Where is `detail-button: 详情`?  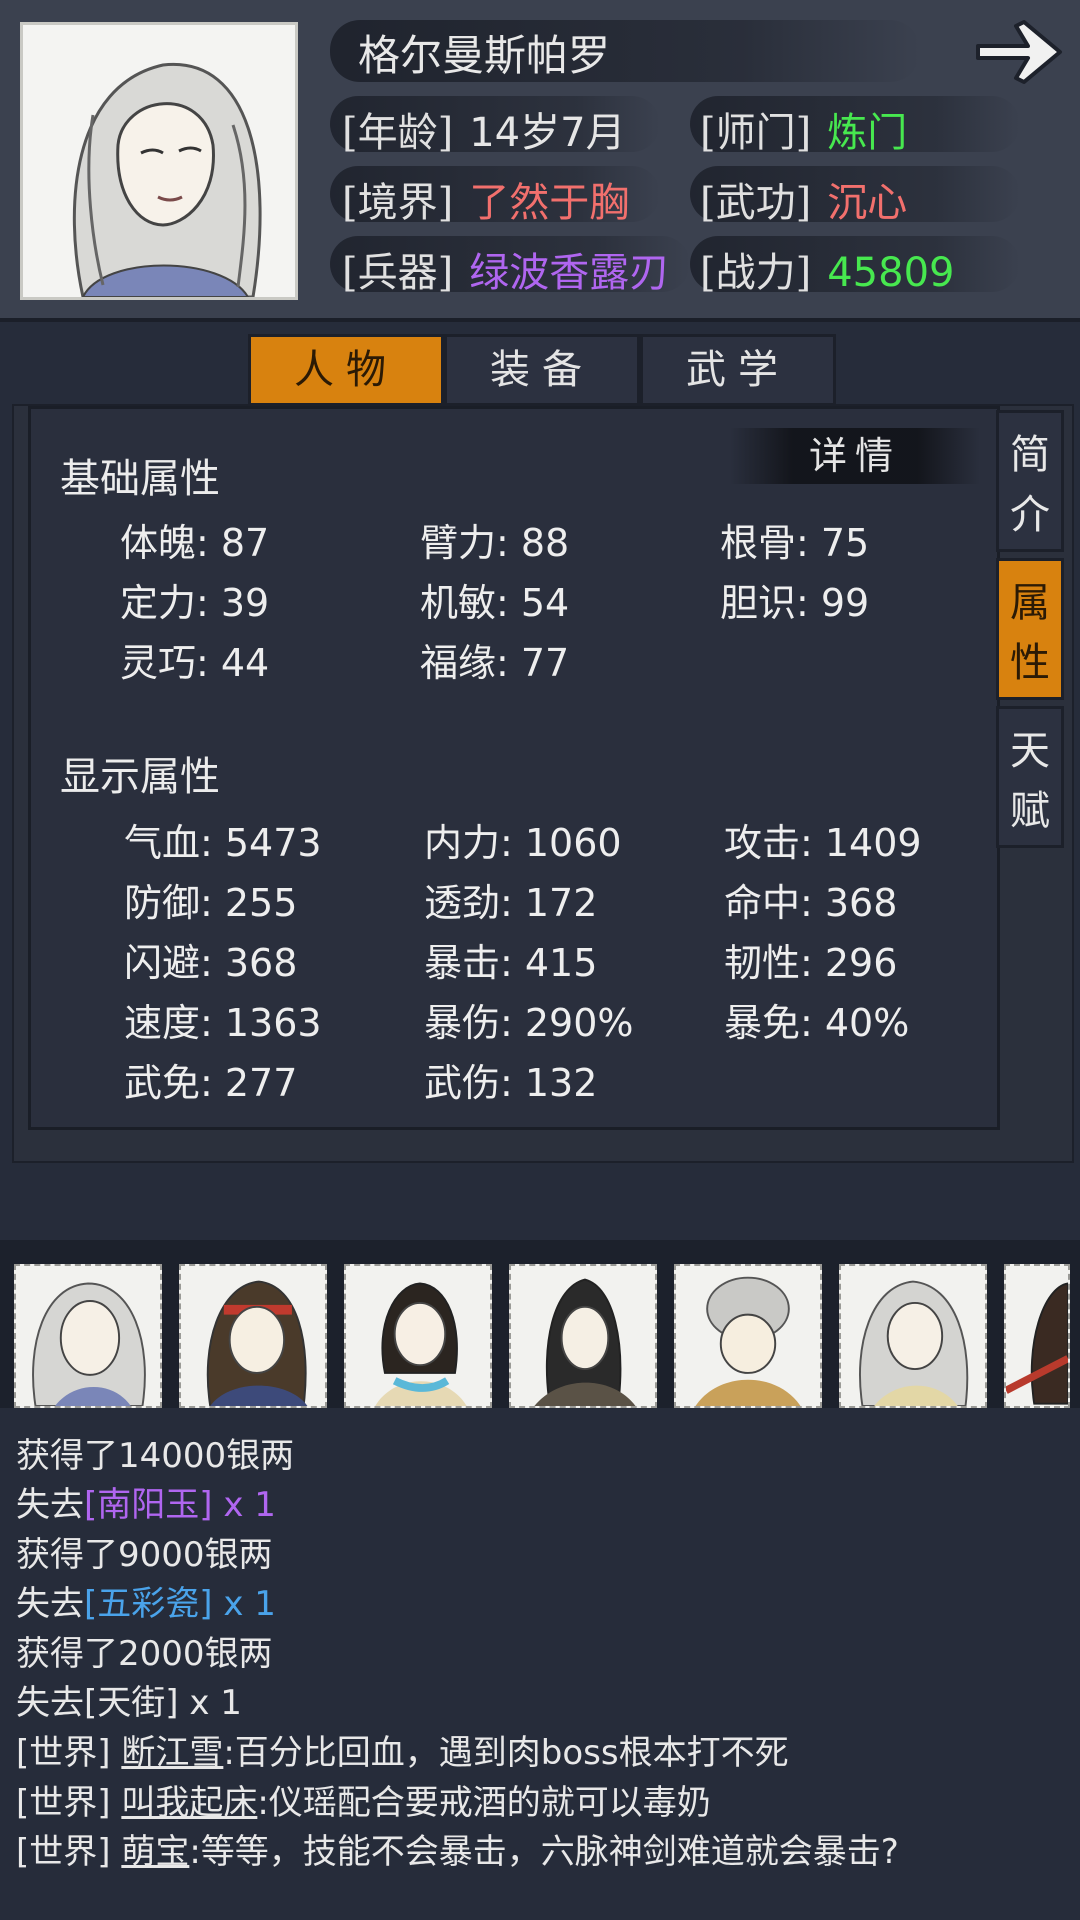
detail-button: 详情 is located at coordinates (855, 456).